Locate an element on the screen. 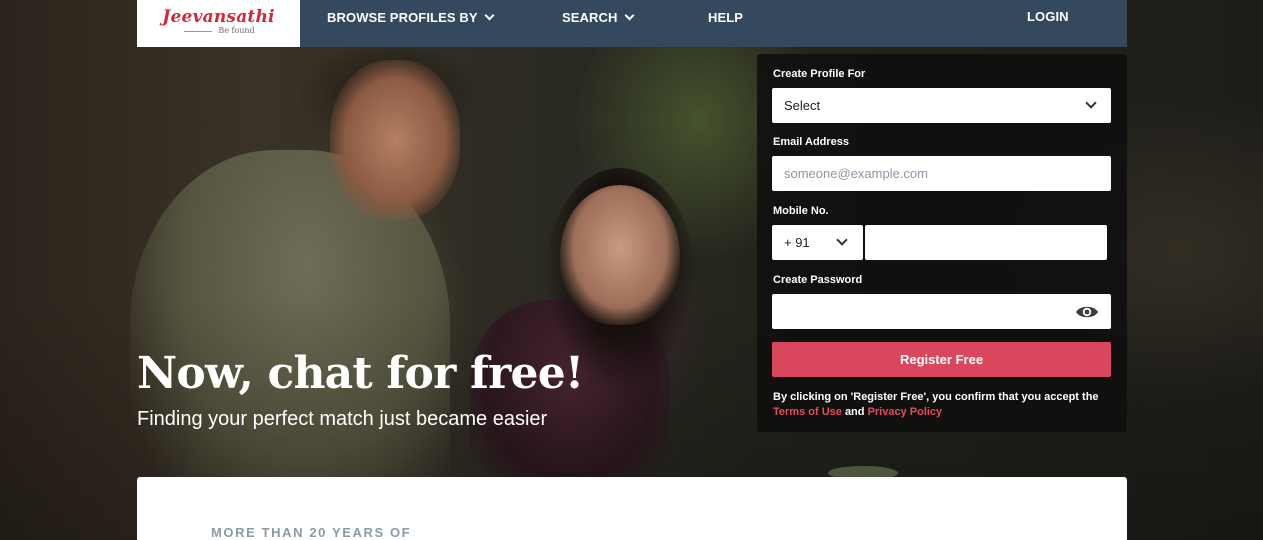 This screenshot has height=540, width=1263. nav-help: HELP is located at coordinates (725, 17).